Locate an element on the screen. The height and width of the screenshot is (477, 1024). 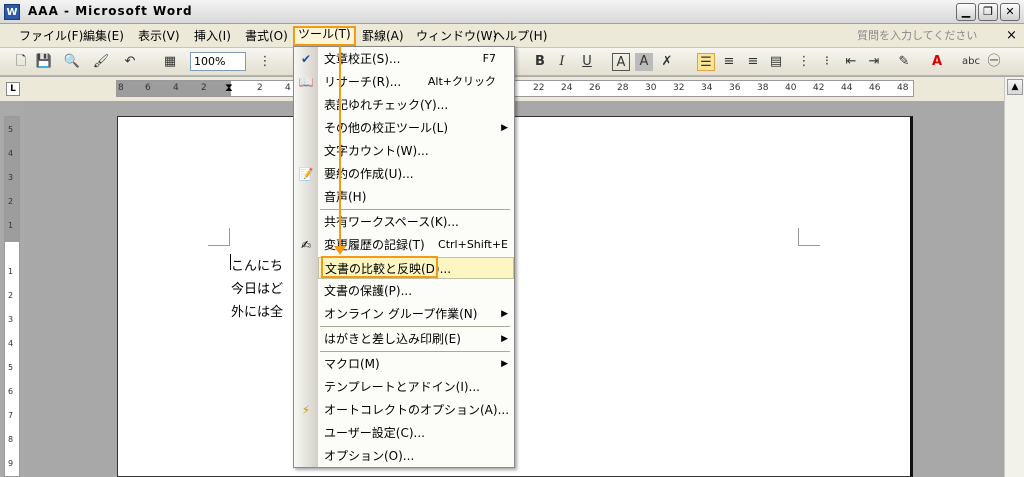
character-shading-button: A is located at coordinates (644, 62).